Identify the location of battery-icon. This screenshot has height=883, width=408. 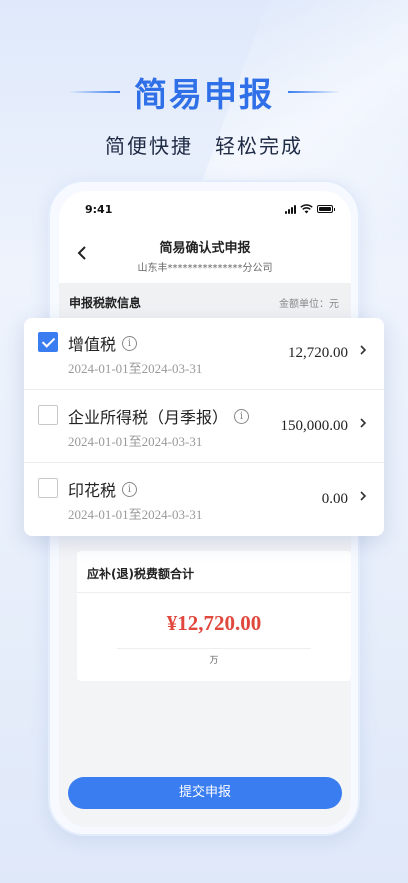
(326, 209).